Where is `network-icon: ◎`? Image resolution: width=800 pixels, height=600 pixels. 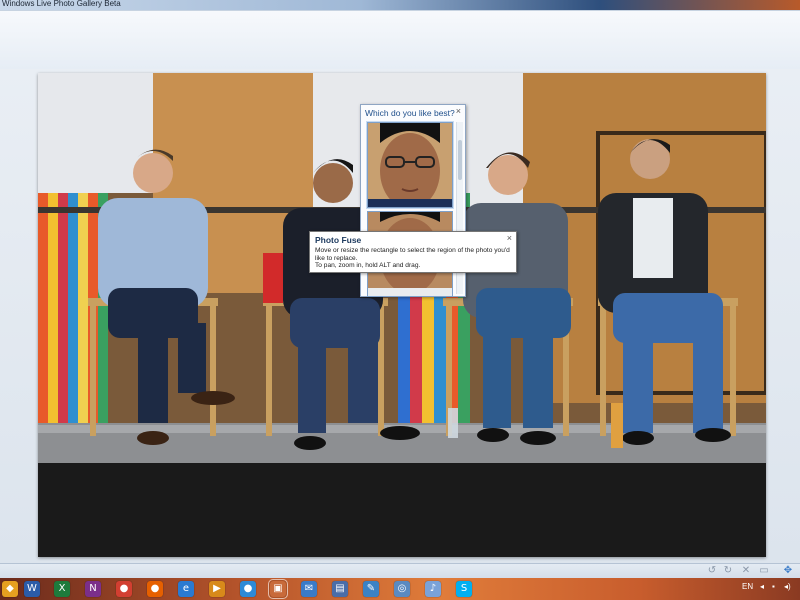 network-icon: ◎ is located at coordinates (402, 589).